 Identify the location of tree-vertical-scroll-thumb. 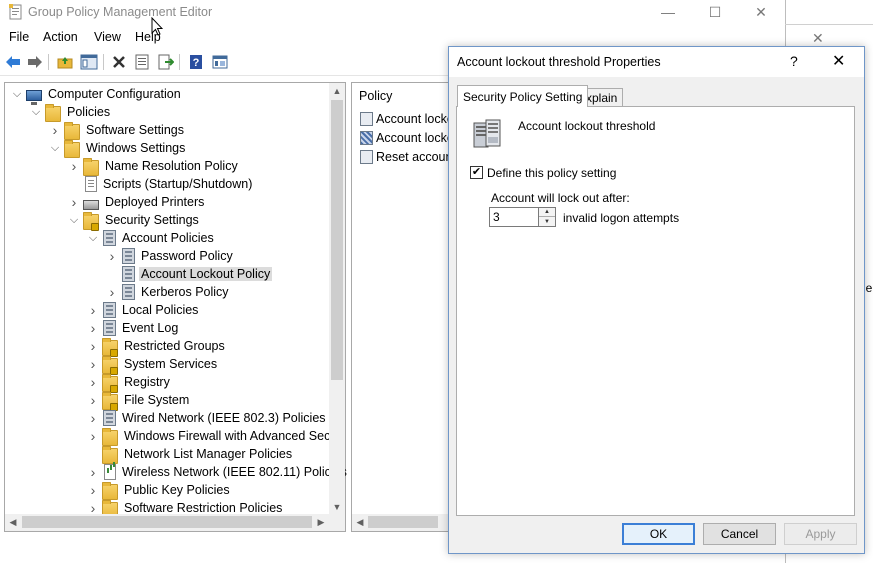
(337, 240).